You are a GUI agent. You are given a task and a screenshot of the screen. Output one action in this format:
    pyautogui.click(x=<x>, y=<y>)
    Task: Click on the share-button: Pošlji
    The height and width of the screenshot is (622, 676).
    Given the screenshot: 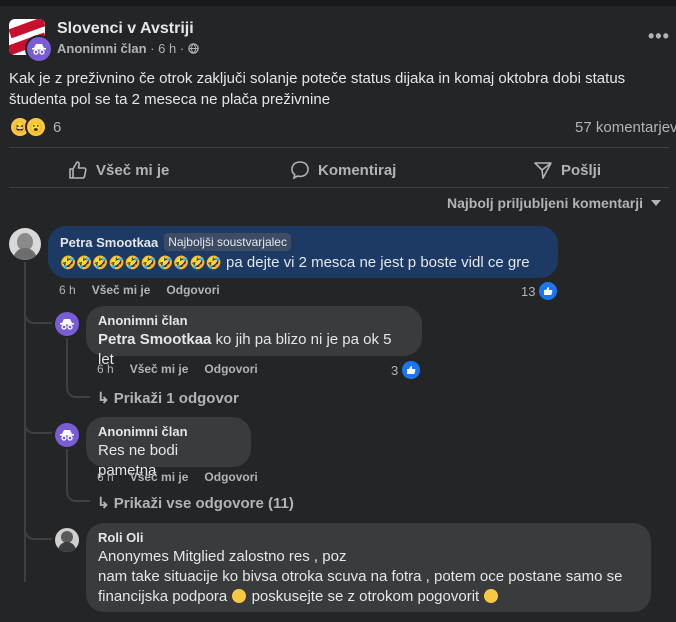 What is the action you would take?
    pyautogui.click(x=567, y=170)
    